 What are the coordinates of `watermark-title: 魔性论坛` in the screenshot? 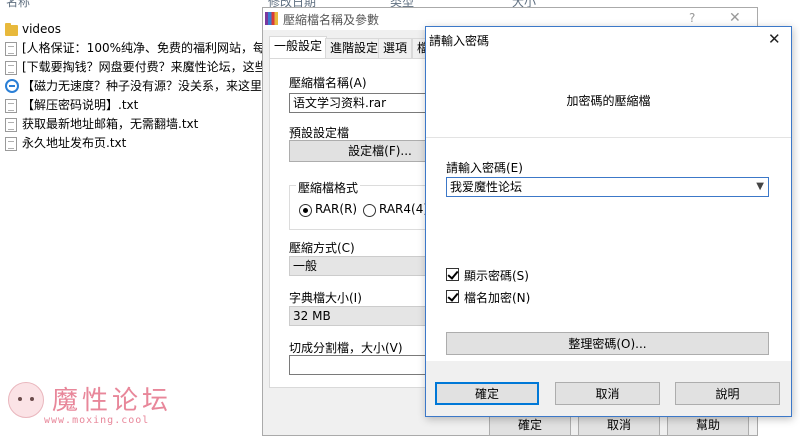 It's located at (112, 401).